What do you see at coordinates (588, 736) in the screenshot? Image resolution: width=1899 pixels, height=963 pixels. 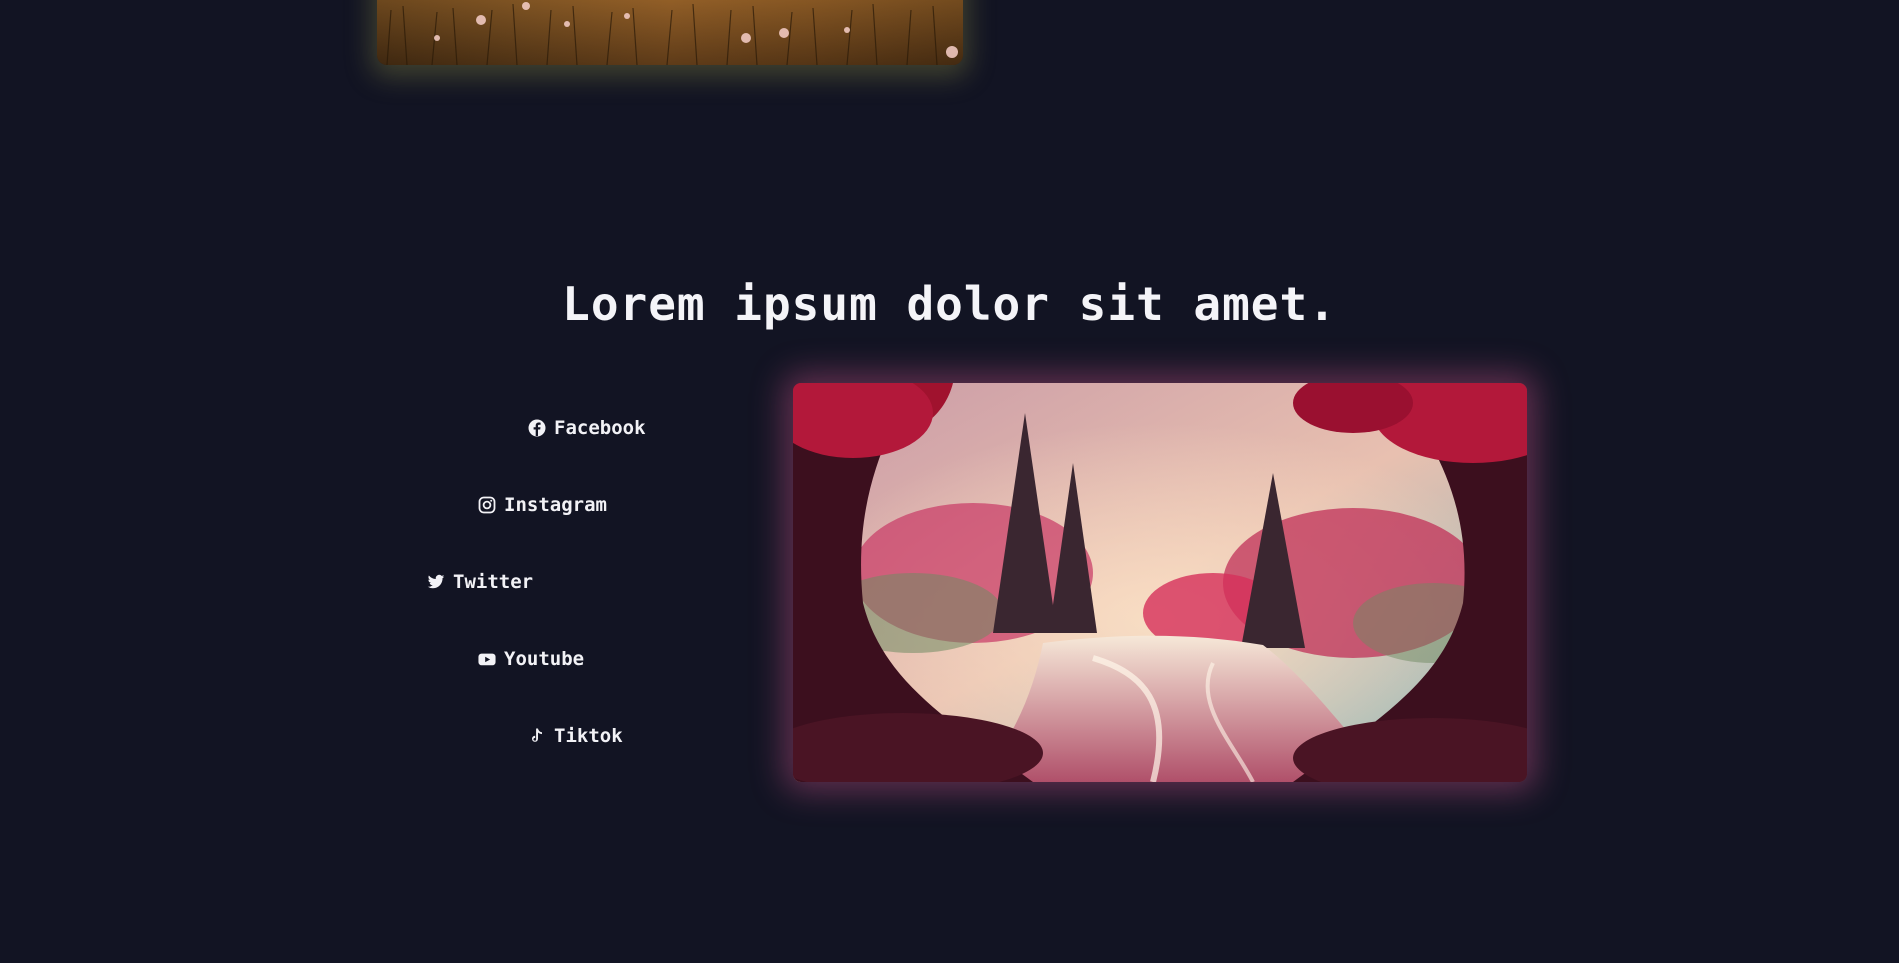 I see `tiktok-label: Tiktok` at bounding box center [588, 736].